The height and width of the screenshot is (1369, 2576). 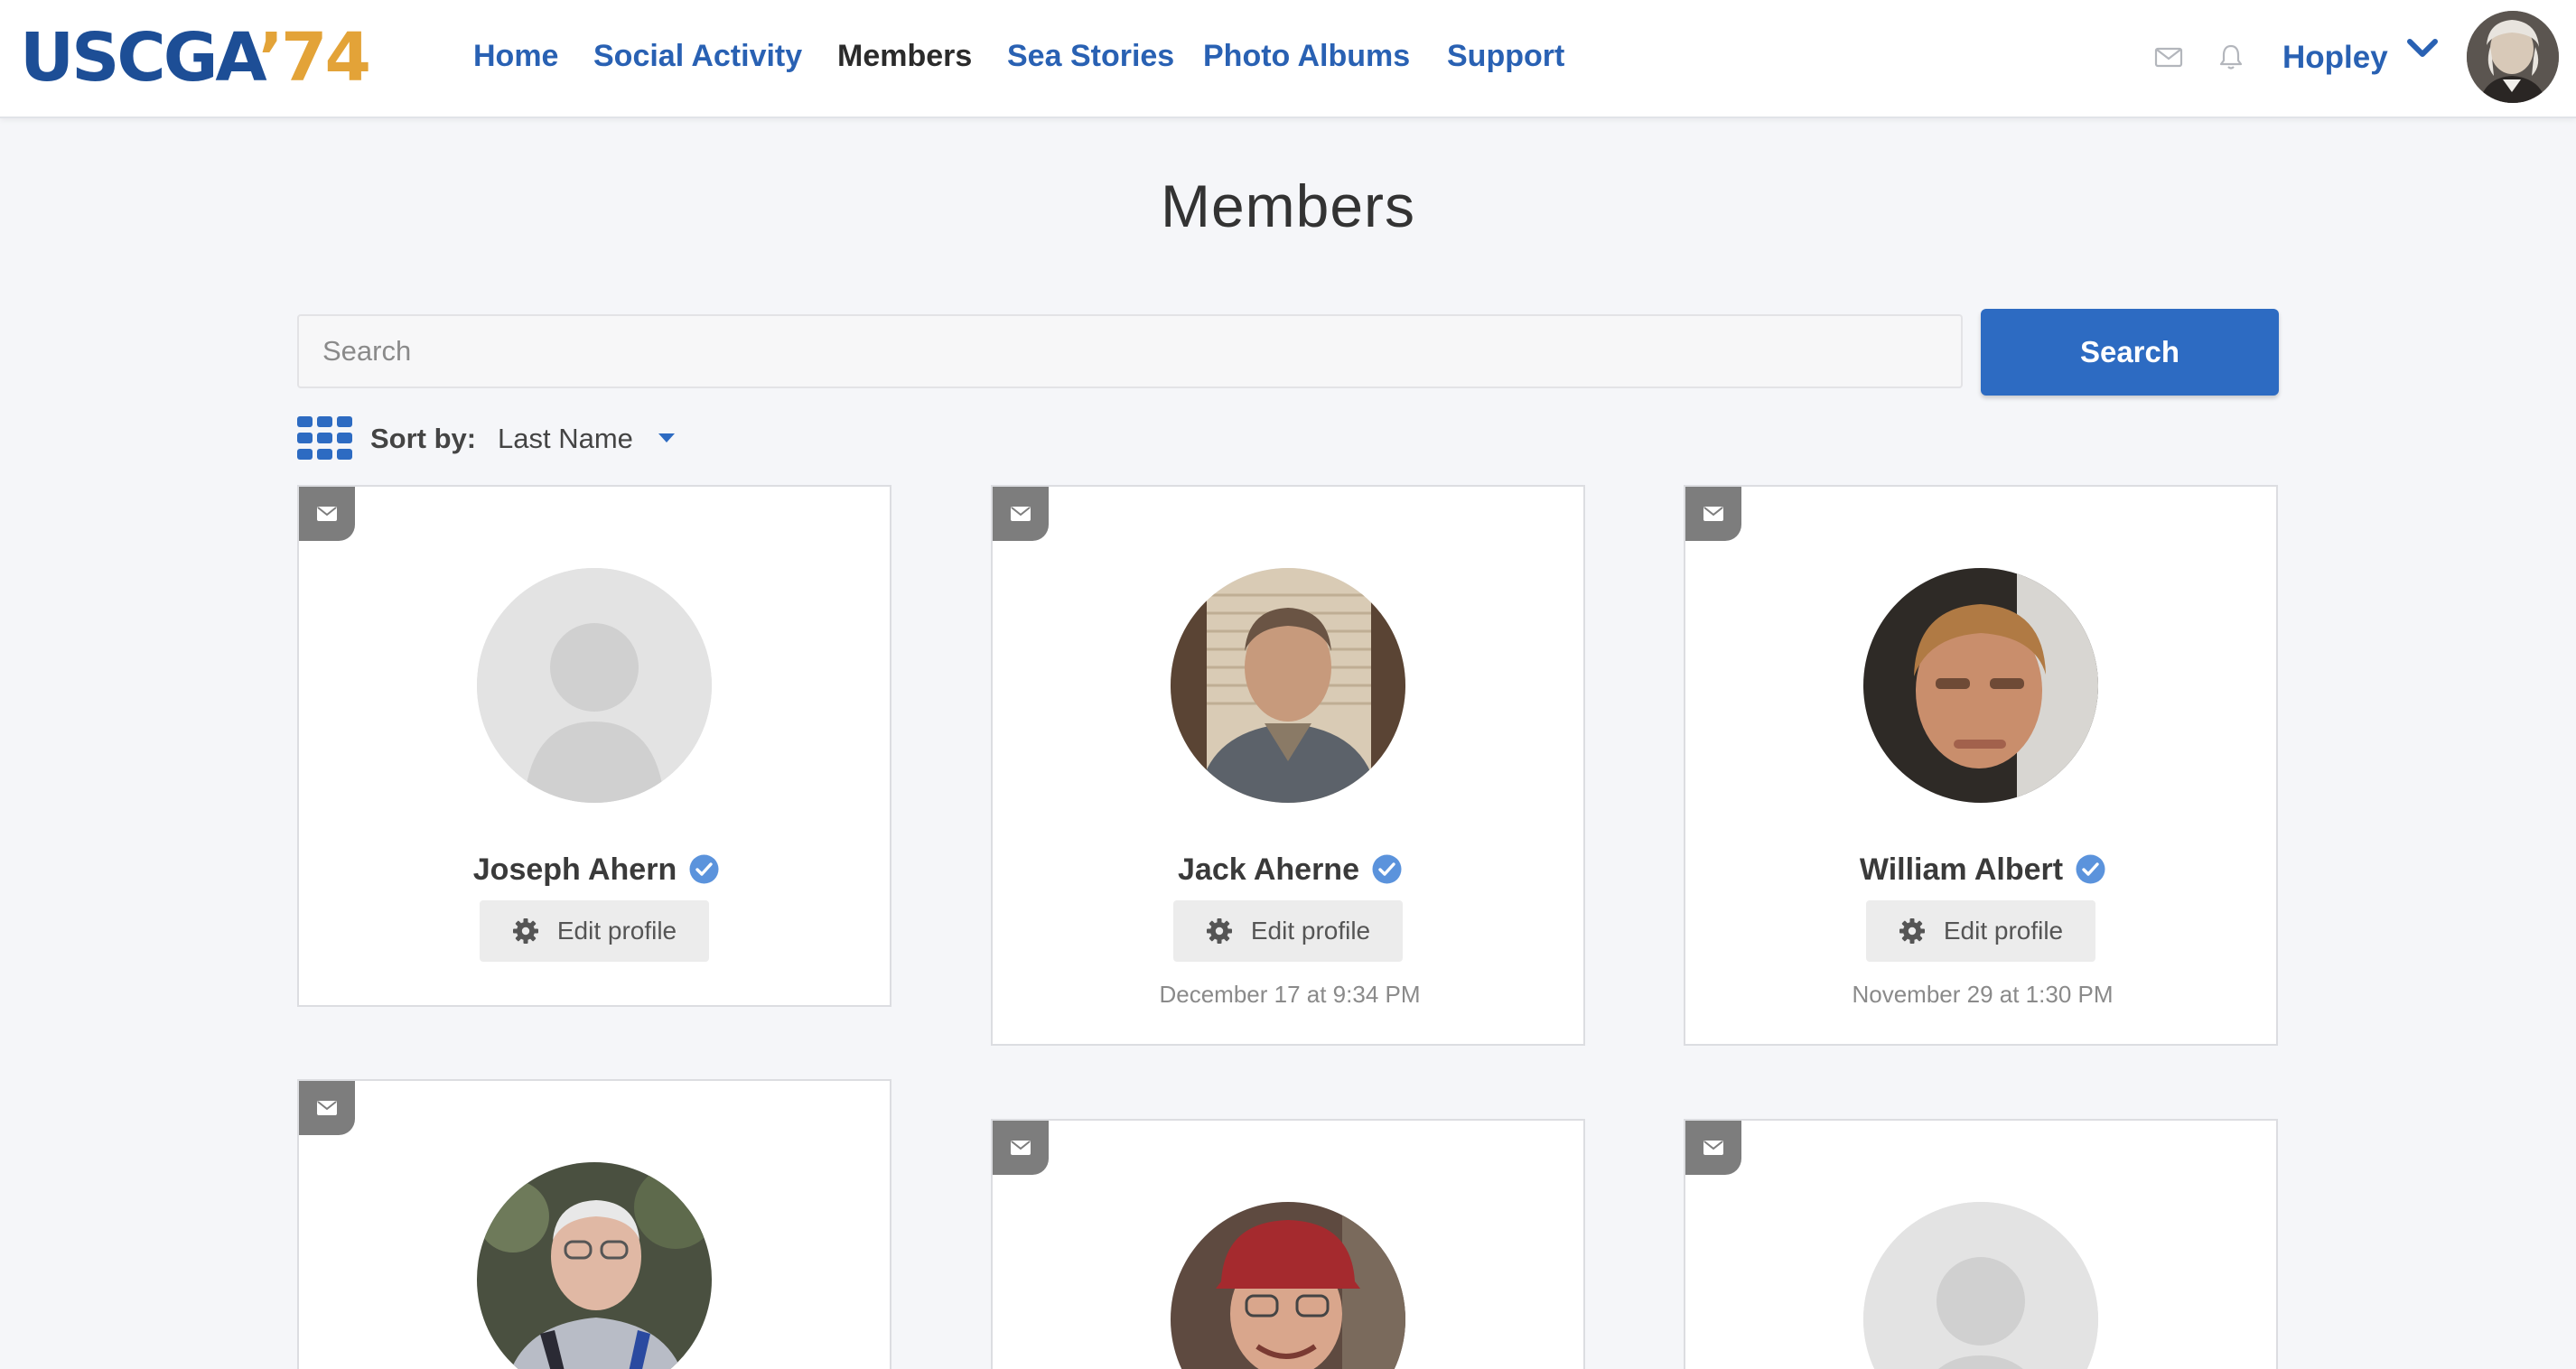 I want to click on nav-sea-stories: Sea Stories, so click(x=1090, y=56).